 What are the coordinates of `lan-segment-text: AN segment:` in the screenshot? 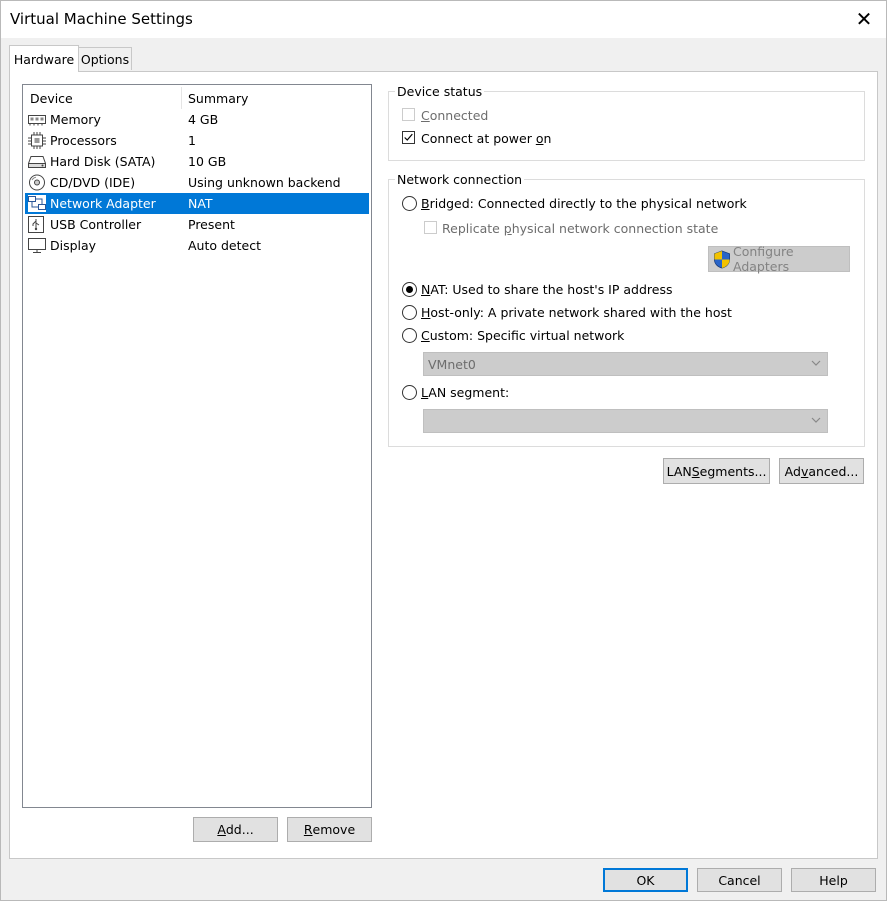 It's located at (469, 392).